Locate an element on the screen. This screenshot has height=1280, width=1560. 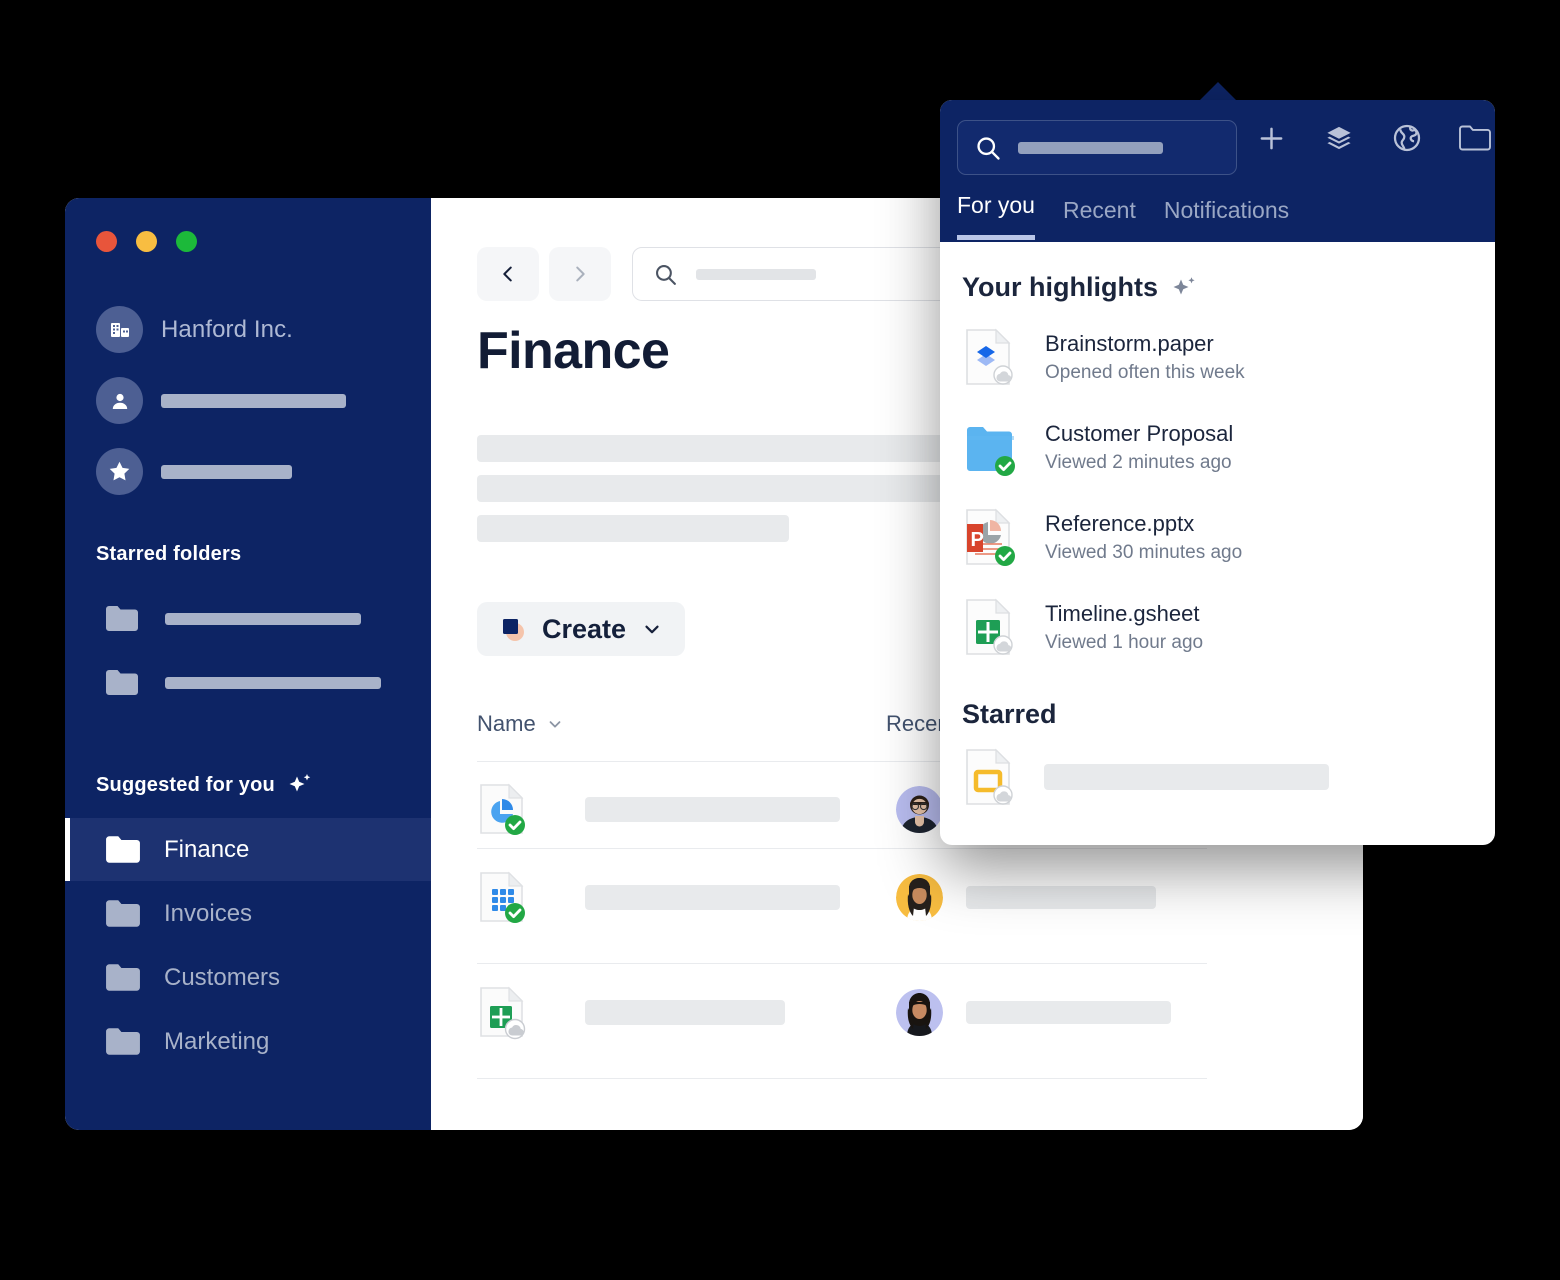
popup-tabs: For you Recent Notifications is located at coordinates (1123, 216).